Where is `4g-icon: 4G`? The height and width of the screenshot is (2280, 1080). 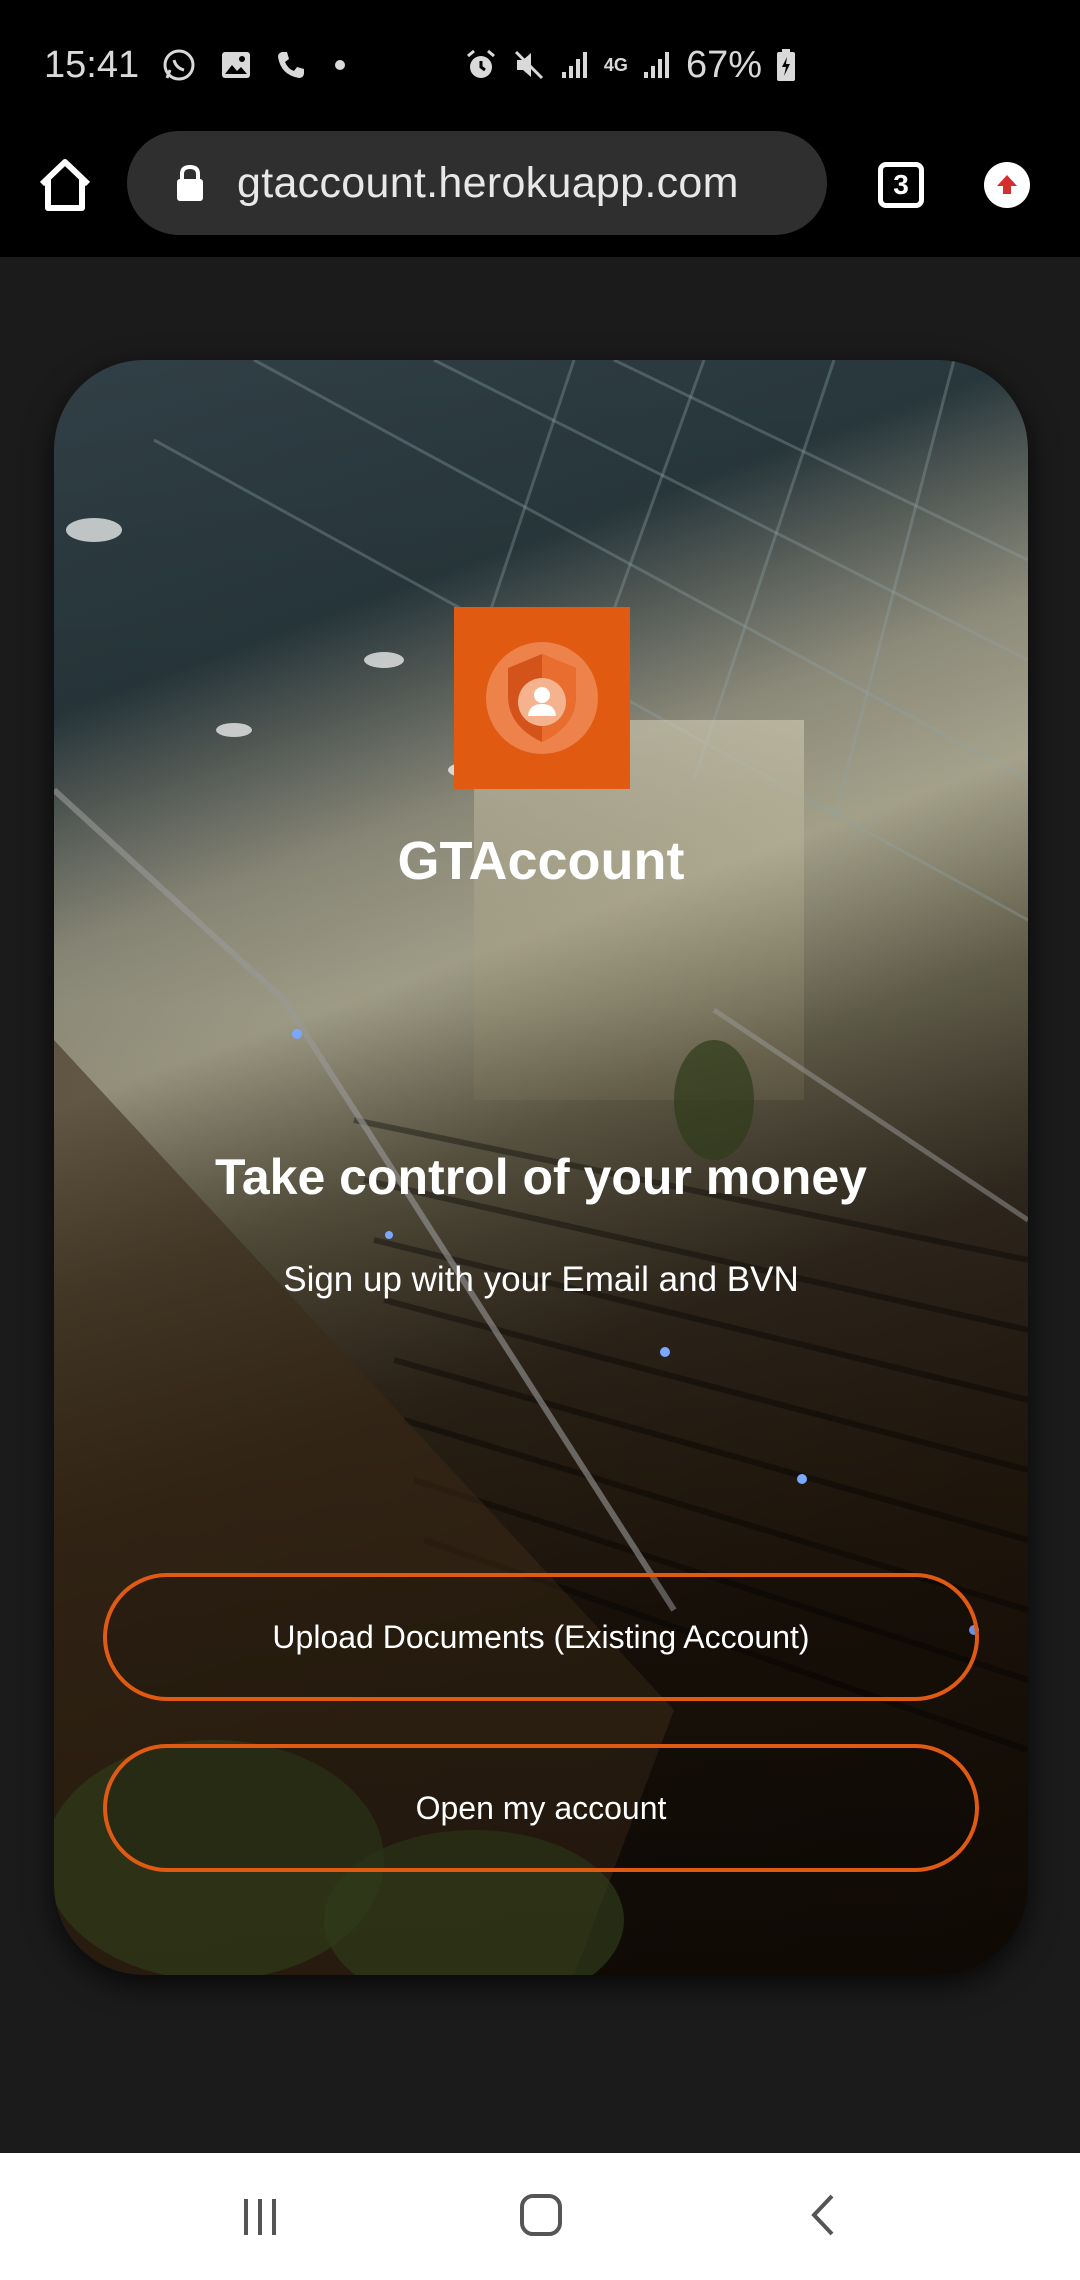 4g-icon: 4G is located at coordinates (615, 65).